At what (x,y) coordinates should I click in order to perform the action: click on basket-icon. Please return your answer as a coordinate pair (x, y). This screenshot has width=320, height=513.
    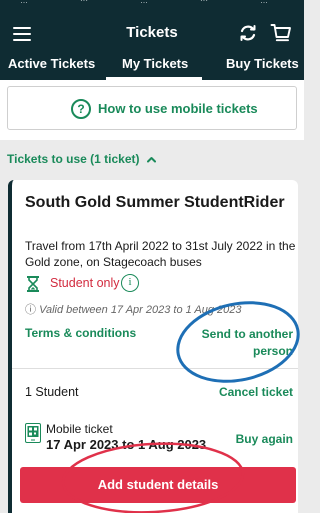
    Looking at the image, I should click on (281, 33).